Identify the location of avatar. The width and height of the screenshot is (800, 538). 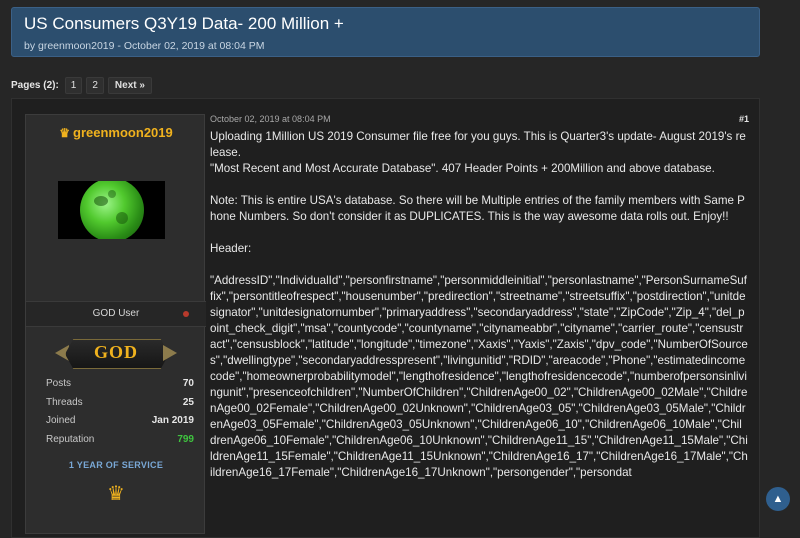
(111, 210).